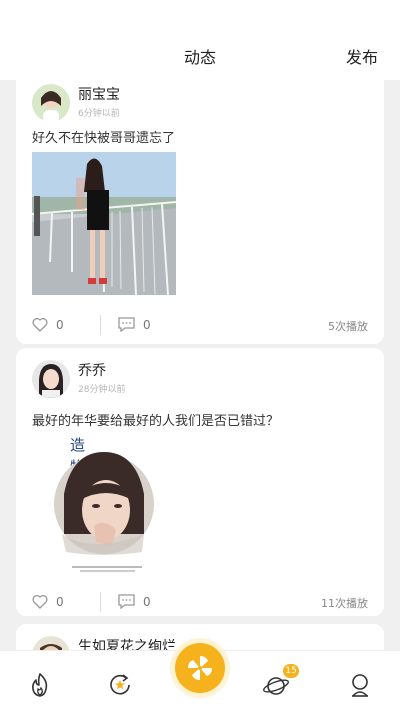  Describe the element at coordinates (344, 603) in the screenshot. I see `play-count: 11次播放` at that location.